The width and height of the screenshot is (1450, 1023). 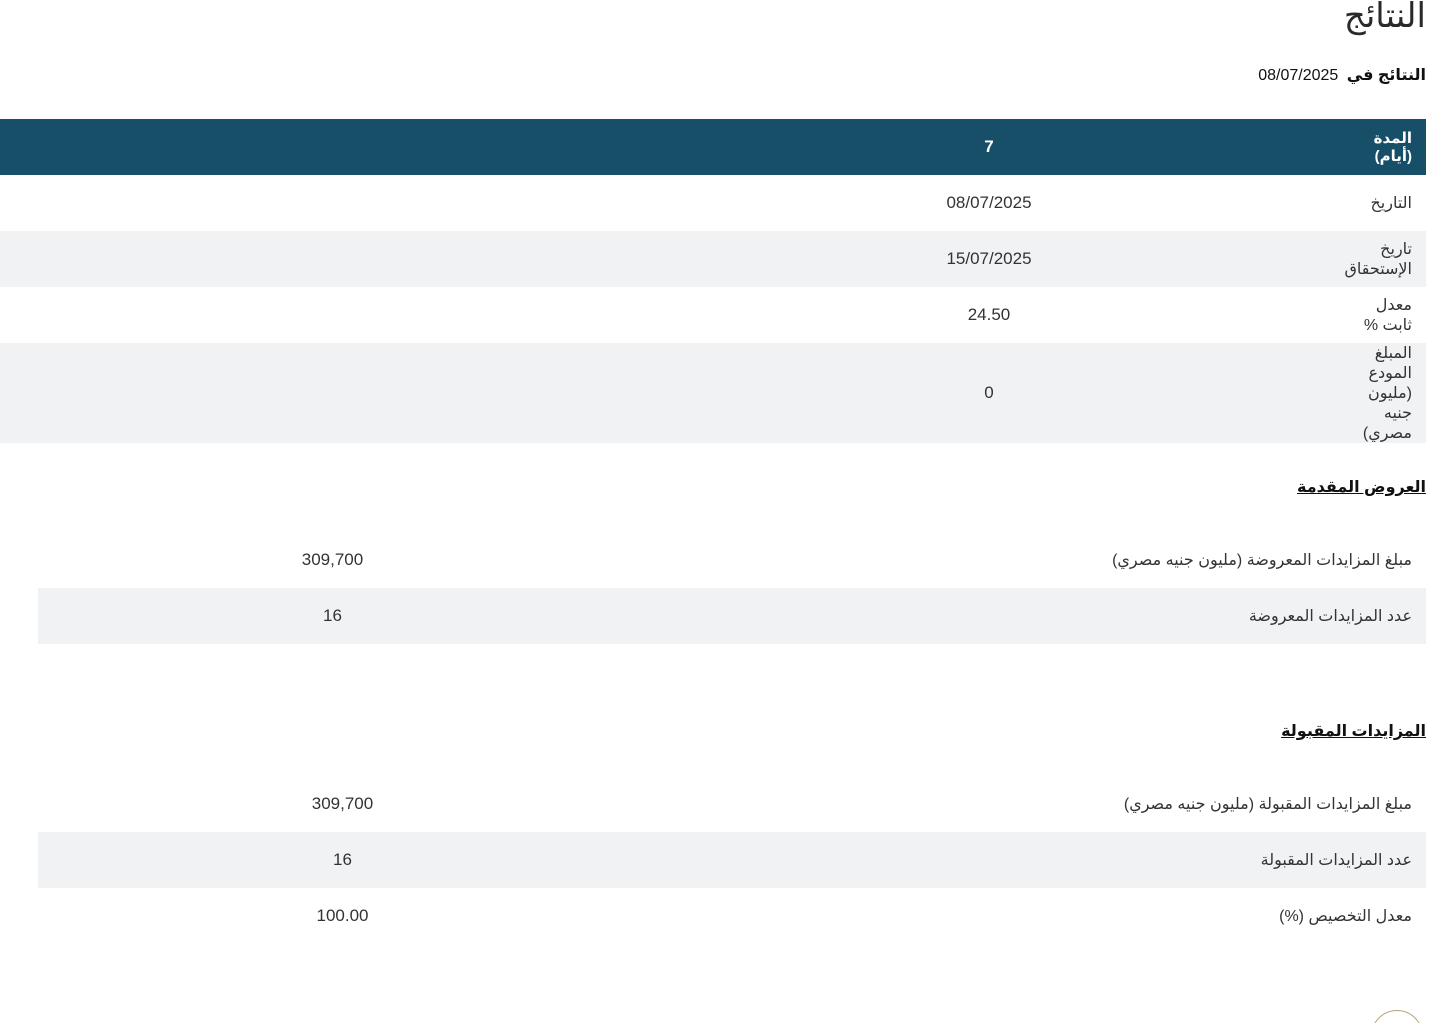 I want to click on duration-value: 7, so click(x=990, y=146).